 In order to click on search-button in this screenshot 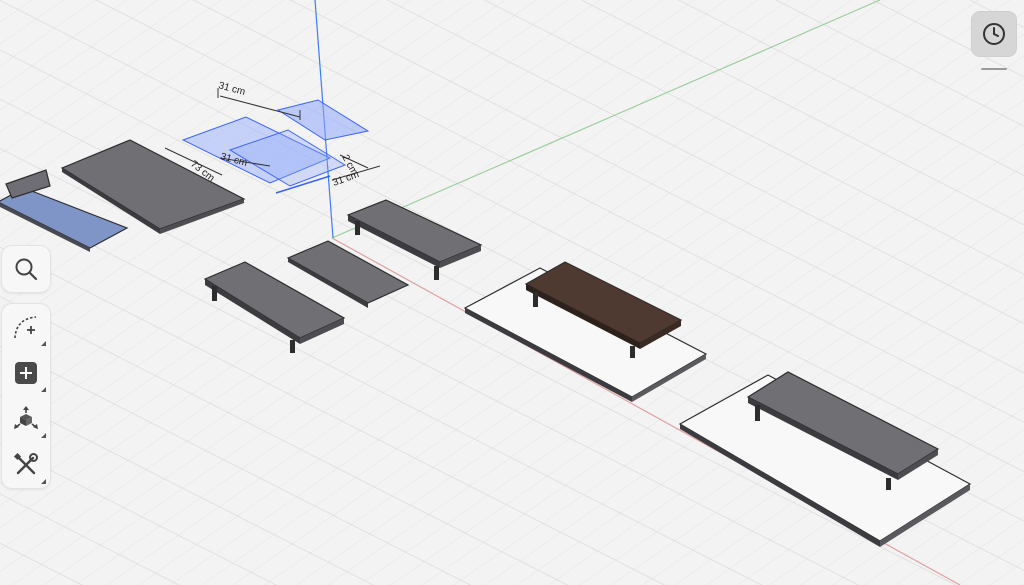, I will do `click(26, 269)`.